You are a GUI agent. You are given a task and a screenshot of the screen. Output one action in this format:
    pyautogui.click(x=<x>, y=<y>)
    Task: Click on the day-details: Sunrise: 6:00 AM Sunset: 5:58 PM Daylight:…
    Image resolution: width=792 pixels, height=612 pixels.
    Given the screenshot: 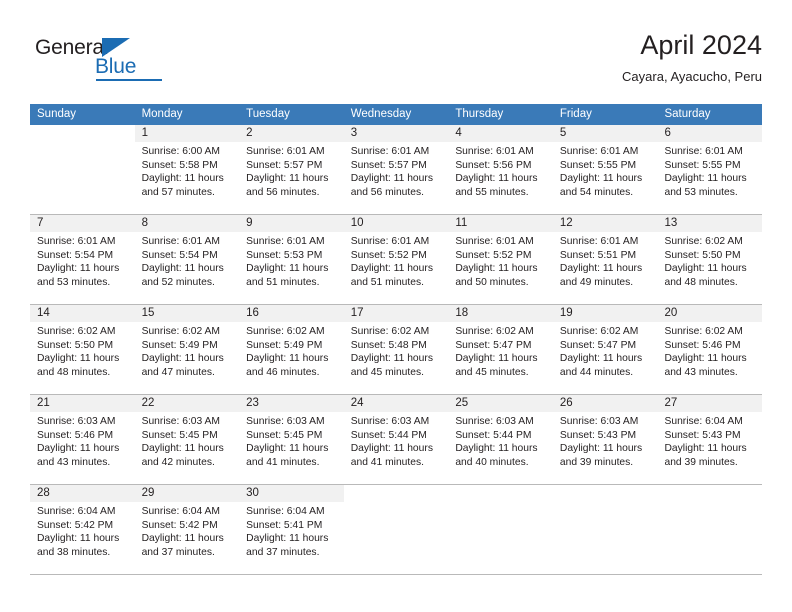 What is the action you would take?
    pyautogui.click(x=187, y=170)
    